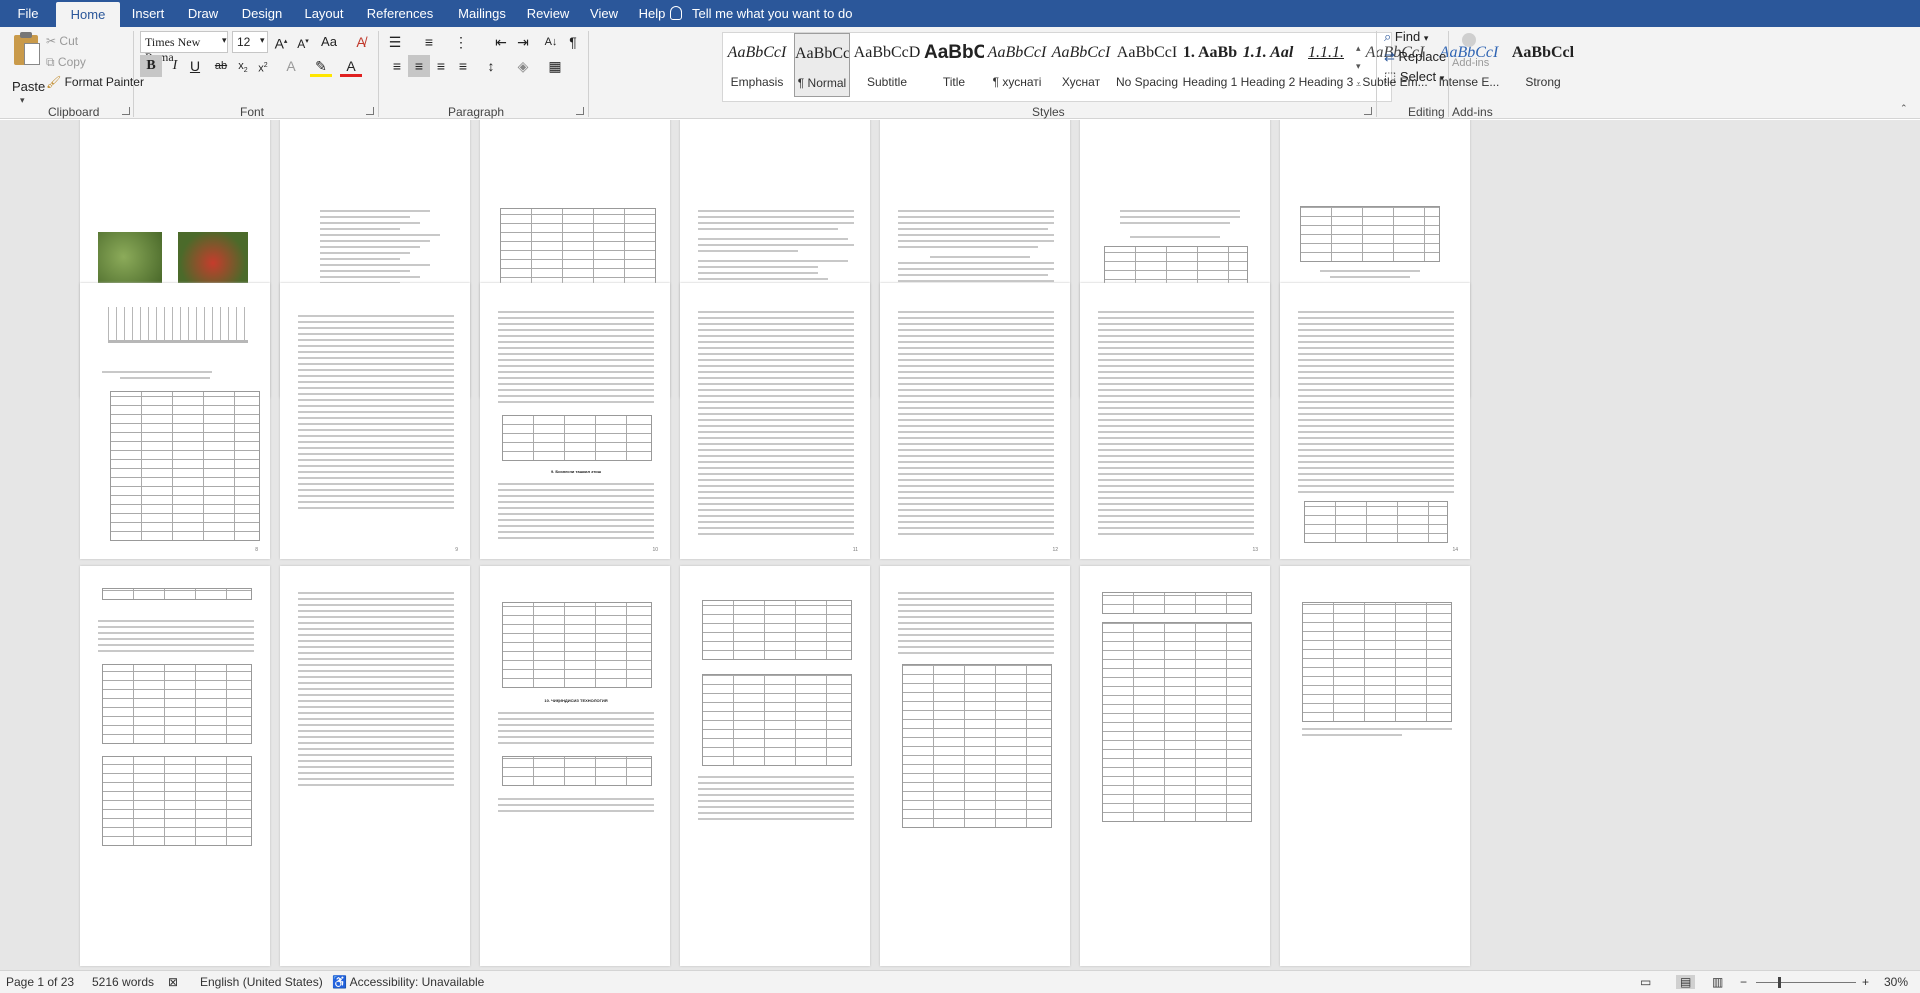 This screenshot has height=993, width=1920. What do you see at coordinates (321, 66) in the screenshot?
I see `highlight-icon: ✎` at bounding box center [321, 66].